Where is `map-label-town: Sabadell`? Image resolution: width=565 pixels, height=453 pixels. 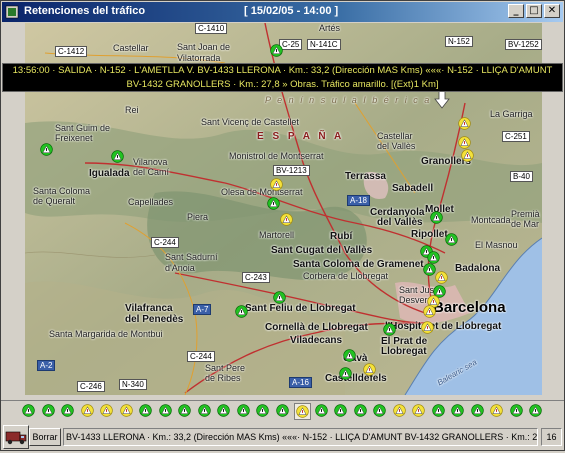
map-label-town: Sabadell is located at coordinates (413, 188).